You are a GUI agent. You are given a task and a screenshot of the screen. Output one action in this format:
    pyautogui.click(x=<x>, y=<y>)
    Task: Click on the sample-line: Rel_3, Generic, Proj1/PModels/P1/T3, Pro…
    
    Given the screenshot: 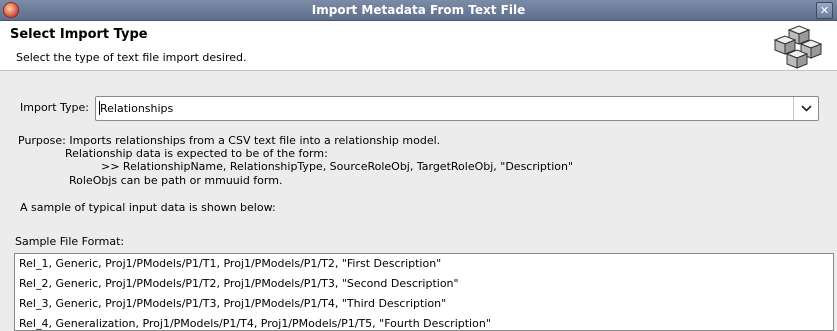 What is the action you would take?
    pyautogui.click(x=233, y=303)
    